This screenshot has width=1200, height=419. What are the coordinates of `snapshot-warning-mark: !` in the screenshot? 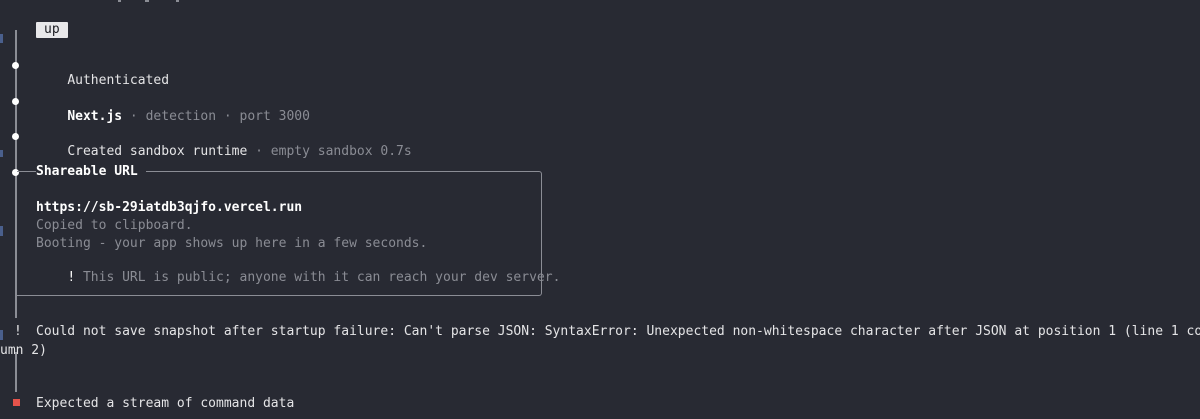 It's located at (18, 331).